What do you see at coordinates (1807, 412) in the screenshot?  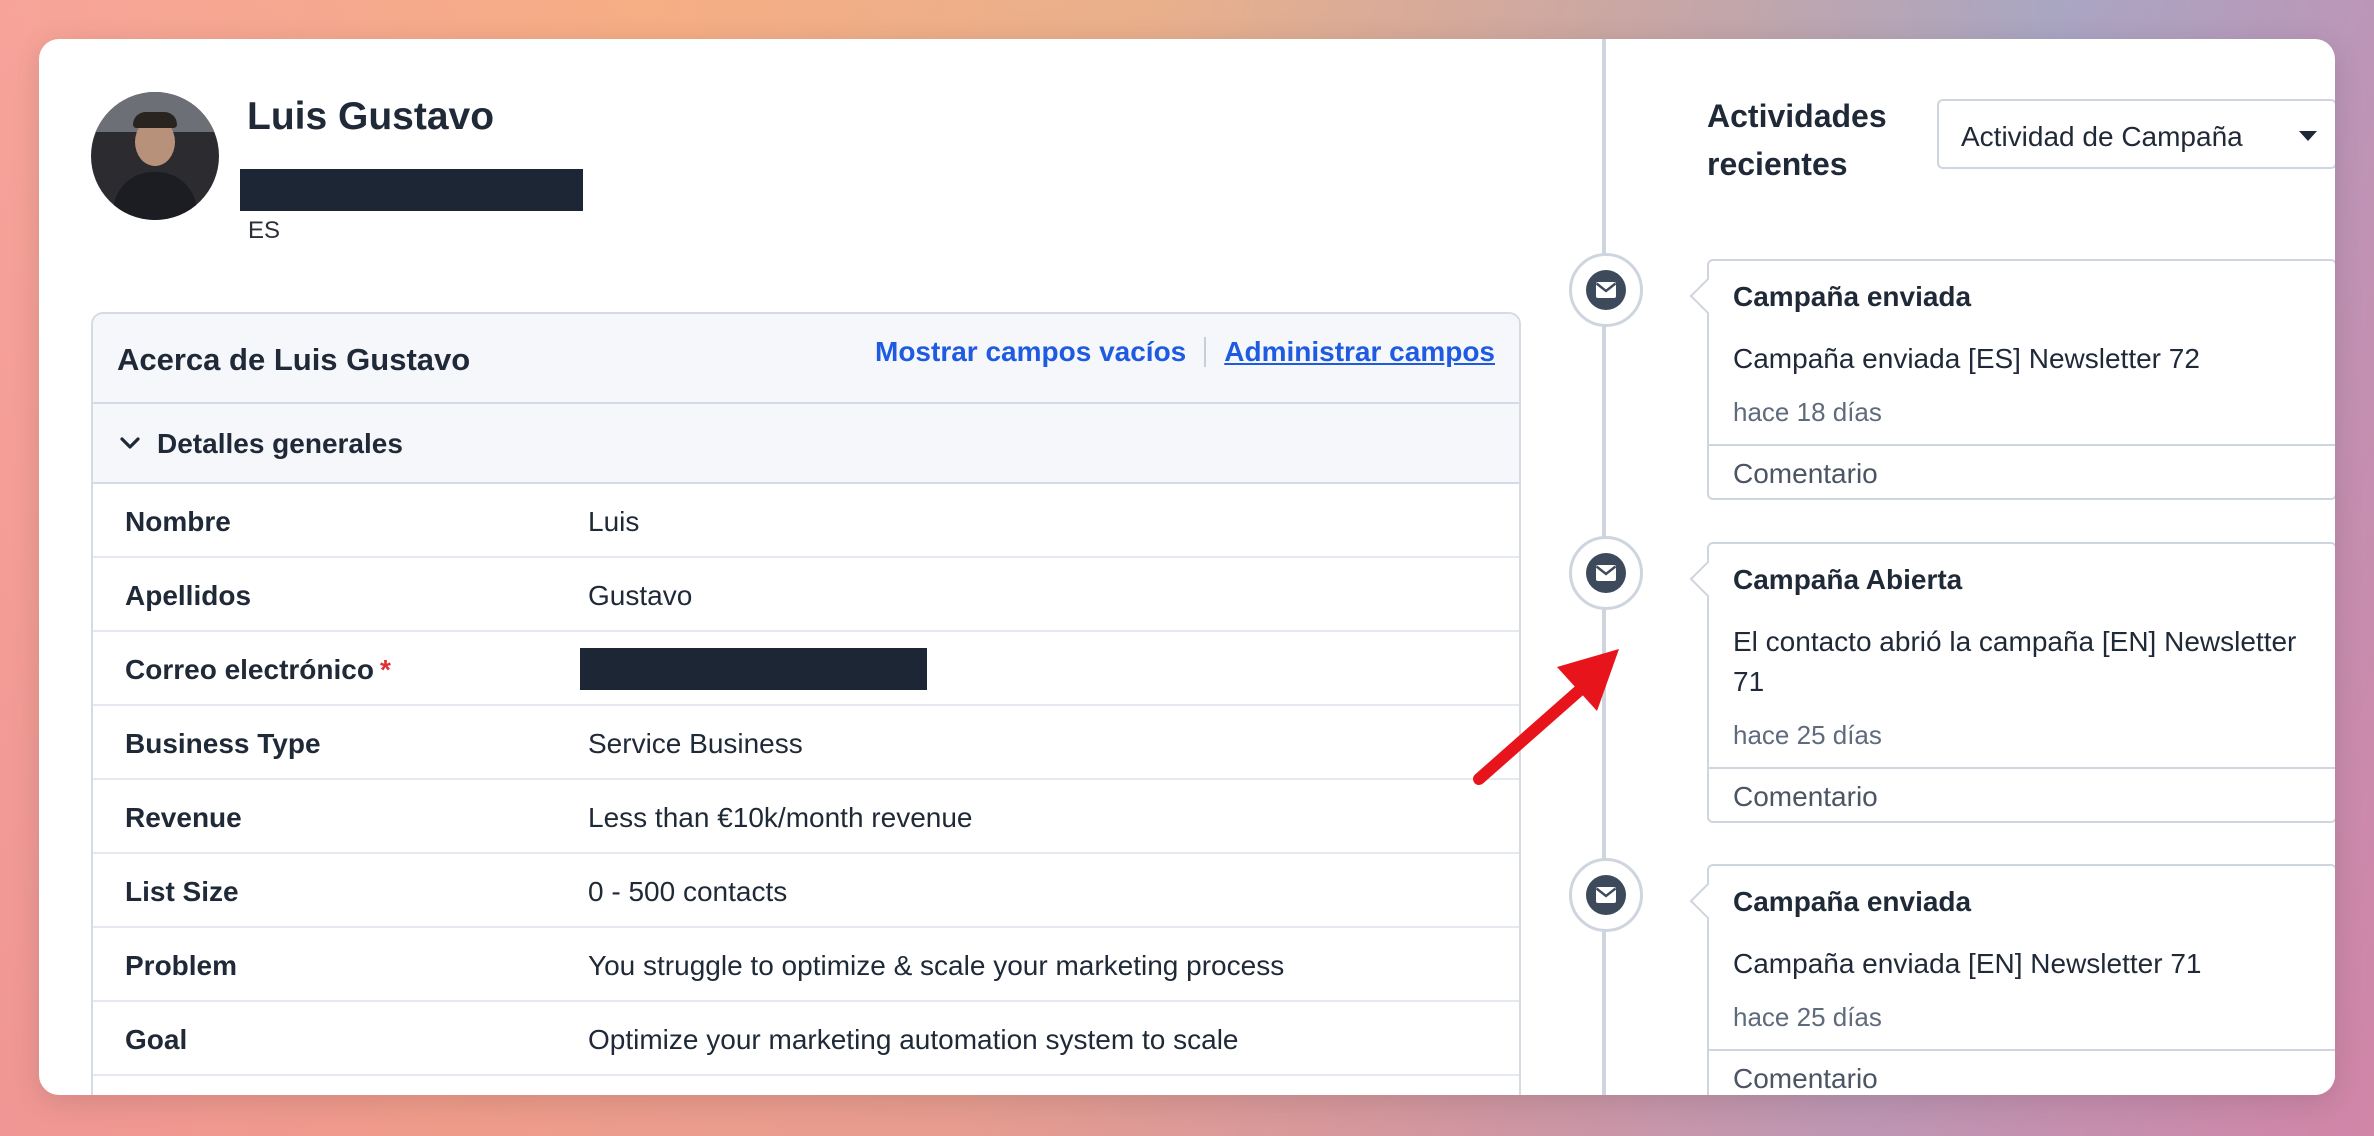 I see `event-time: hace 18 días` at bounding box center [1807, 412].